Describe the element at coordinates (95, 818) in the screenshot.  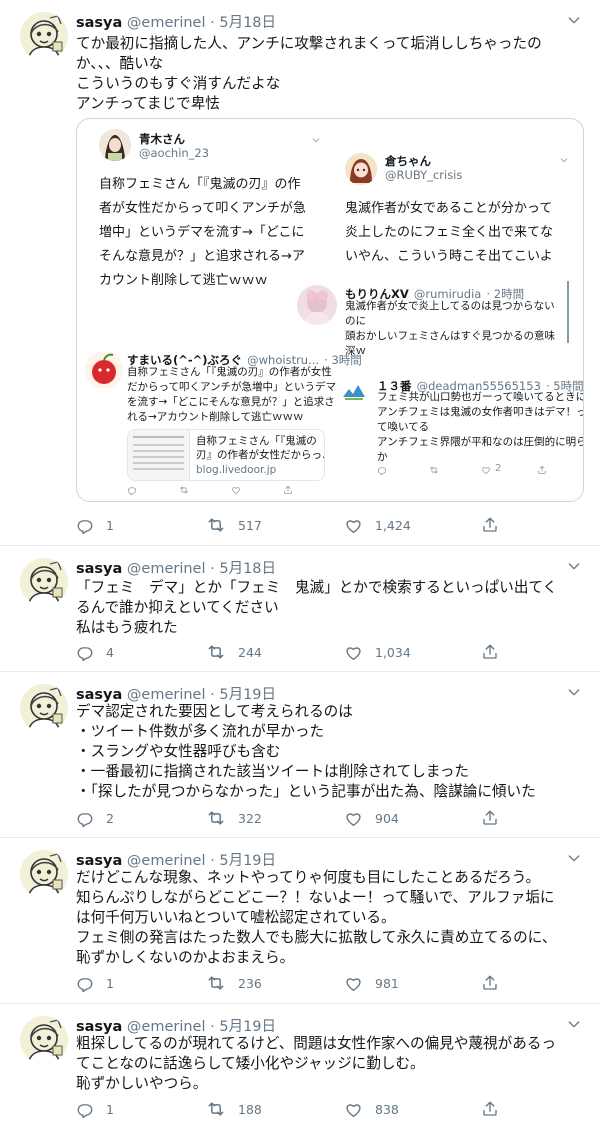
I see `reply-button: 2` at that location.